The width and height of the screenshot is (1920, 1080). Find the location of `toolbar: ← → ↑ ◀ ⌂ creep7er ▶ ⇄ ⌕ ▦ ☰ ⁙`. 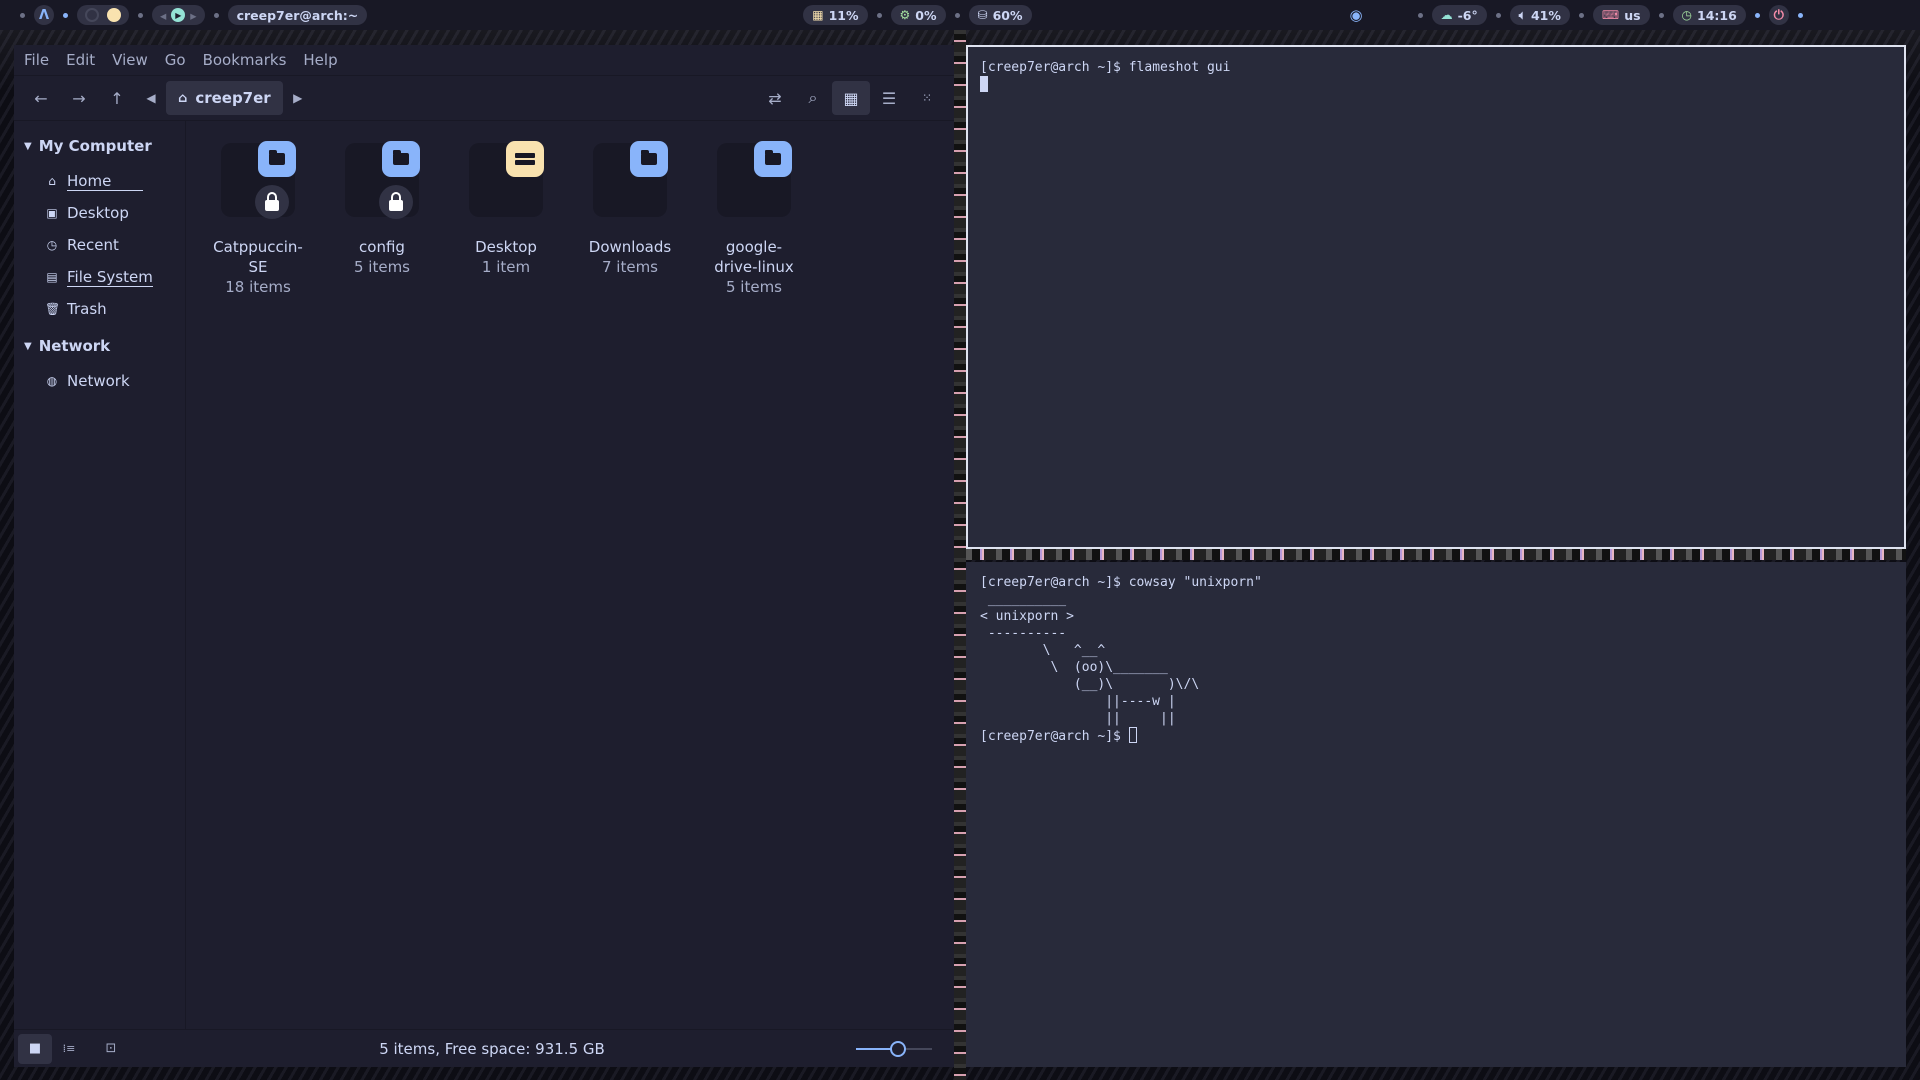

toolbar: ← → ↑ ◀ ⌂ creep7er ▶ ⇄ ⌕ ▦ ☰ ⁙ is located at coordinates (484, 98).